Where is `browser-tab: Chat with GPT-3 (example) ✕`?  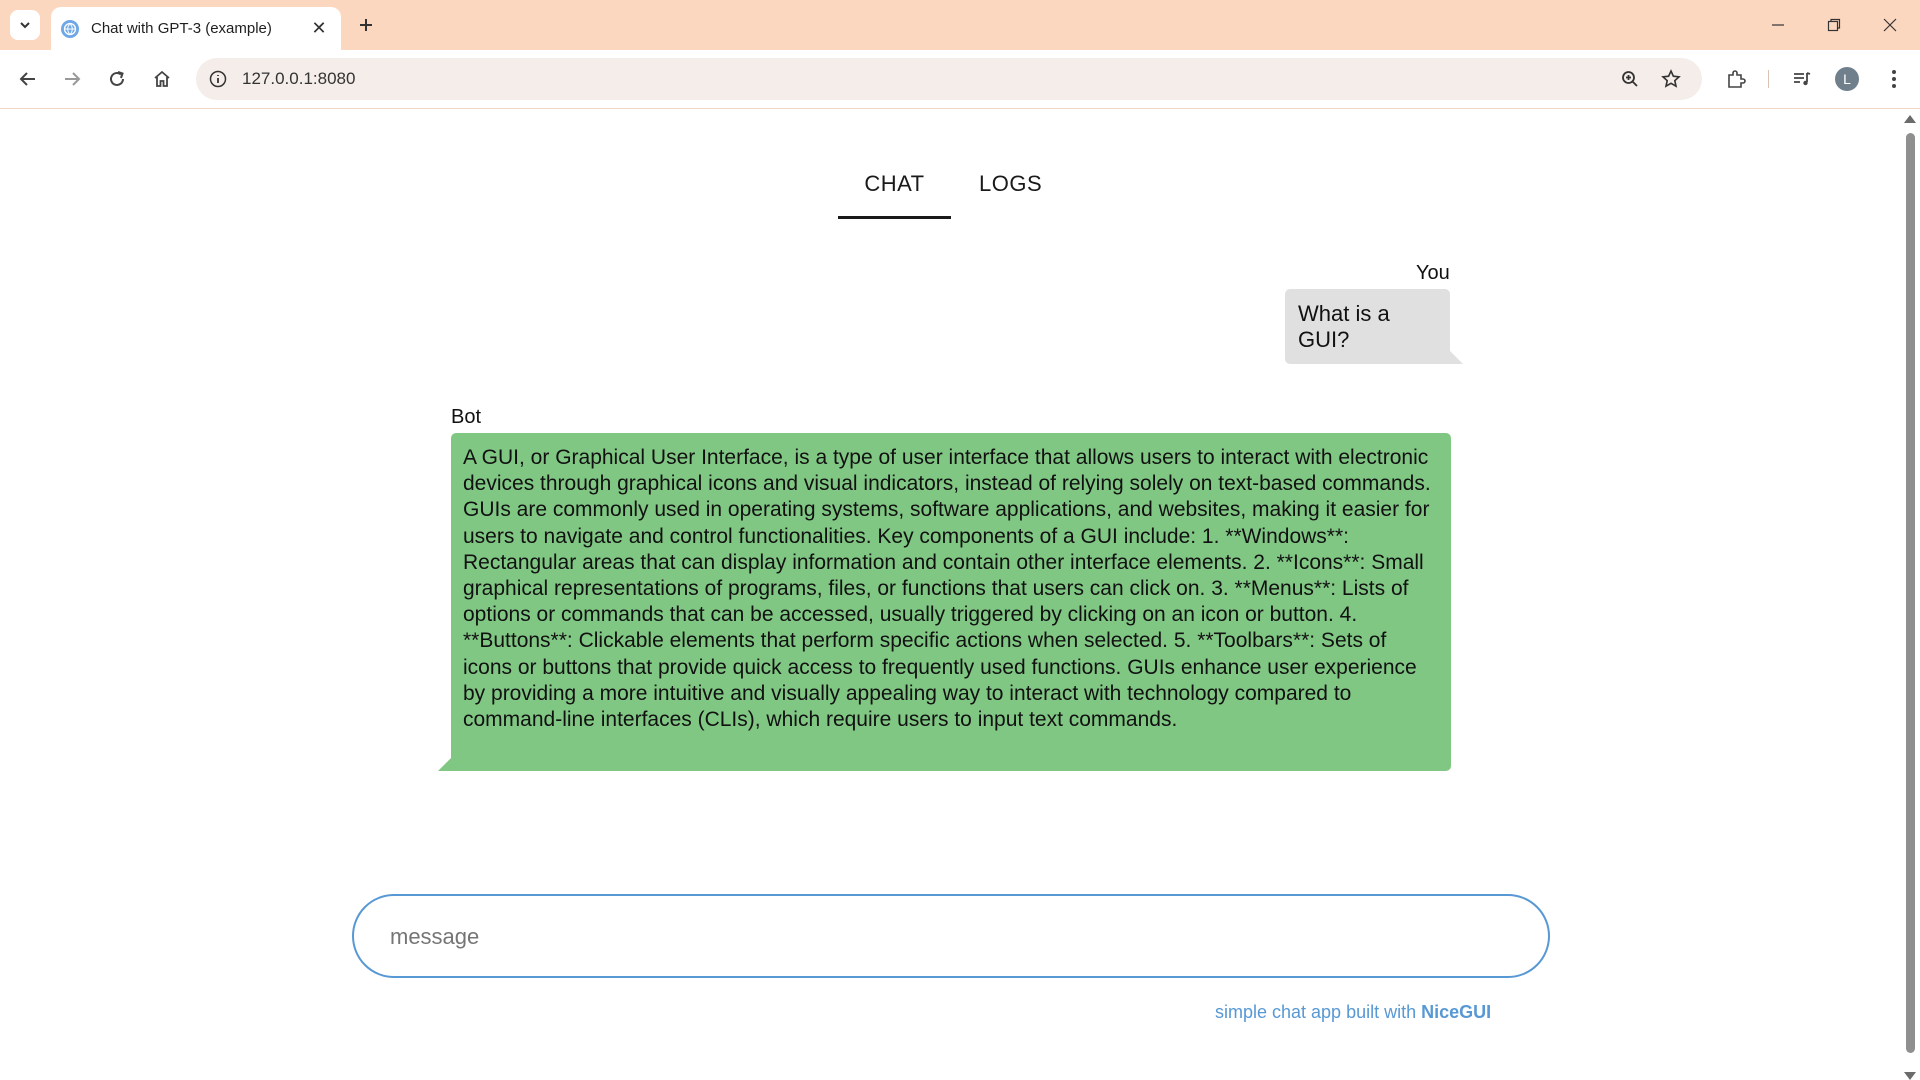 browser-tab: Chat with GPT-3 (example) ✕ is located at coordinates (196, 28).